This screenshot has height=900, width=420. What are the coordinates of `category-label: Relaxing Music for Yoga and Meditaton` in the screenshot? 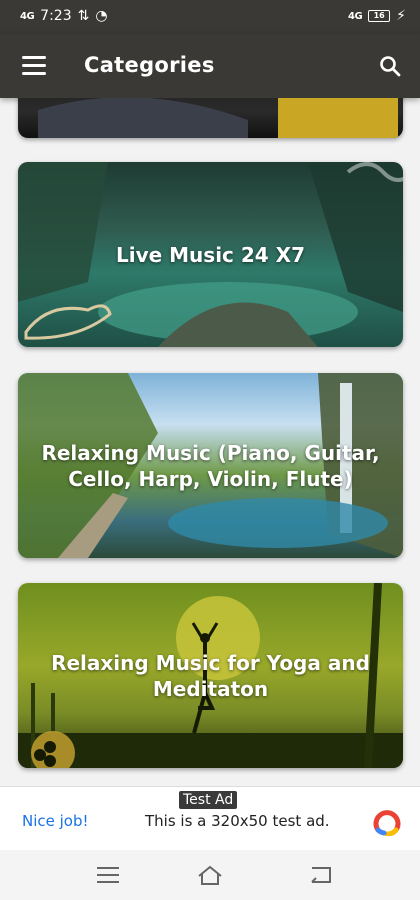 It's located at (210, 675).